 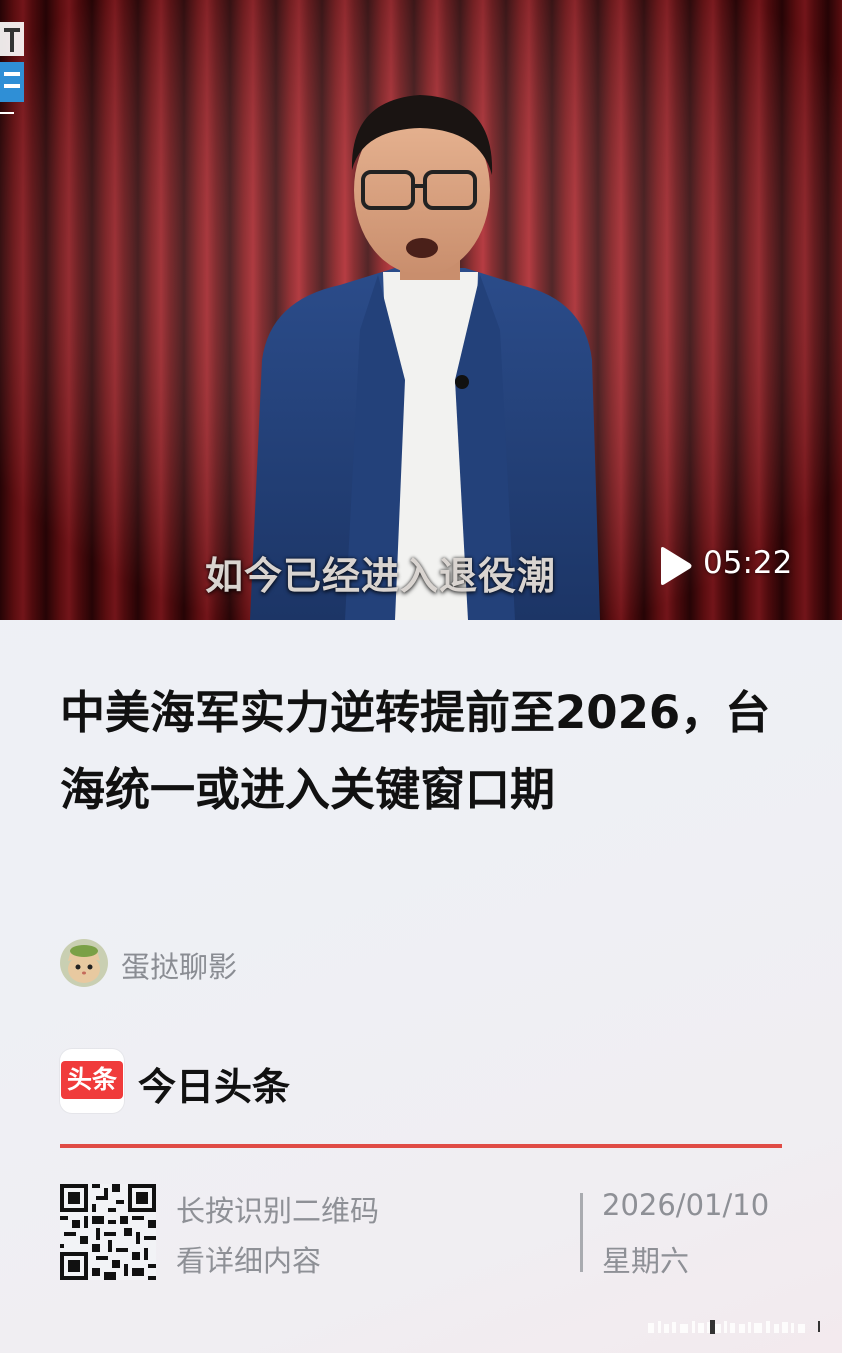 What do you see at coordinates (581, 1232) in the screenshot?
I see `vertical-divider` at bounding box center [581, 1232].